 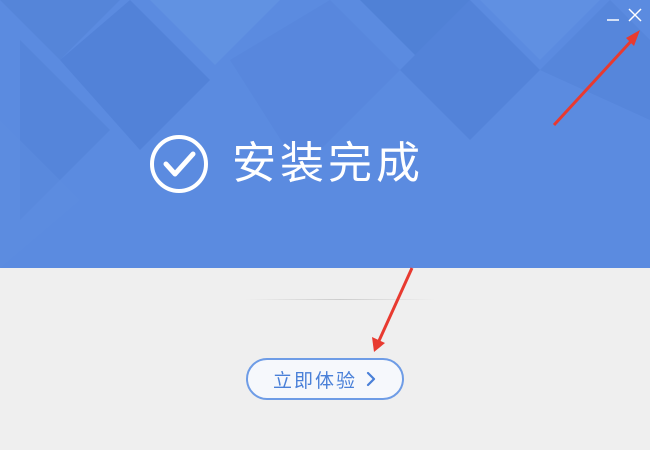 What do you see at coordinates (340, 299) in the screenshot?
I see `divider` at bounding box center [340, 299].